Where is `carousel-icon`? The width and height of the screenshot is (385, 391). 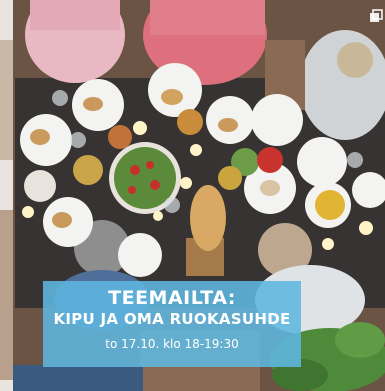
carousel-icon is located at coordinates (376, 15).